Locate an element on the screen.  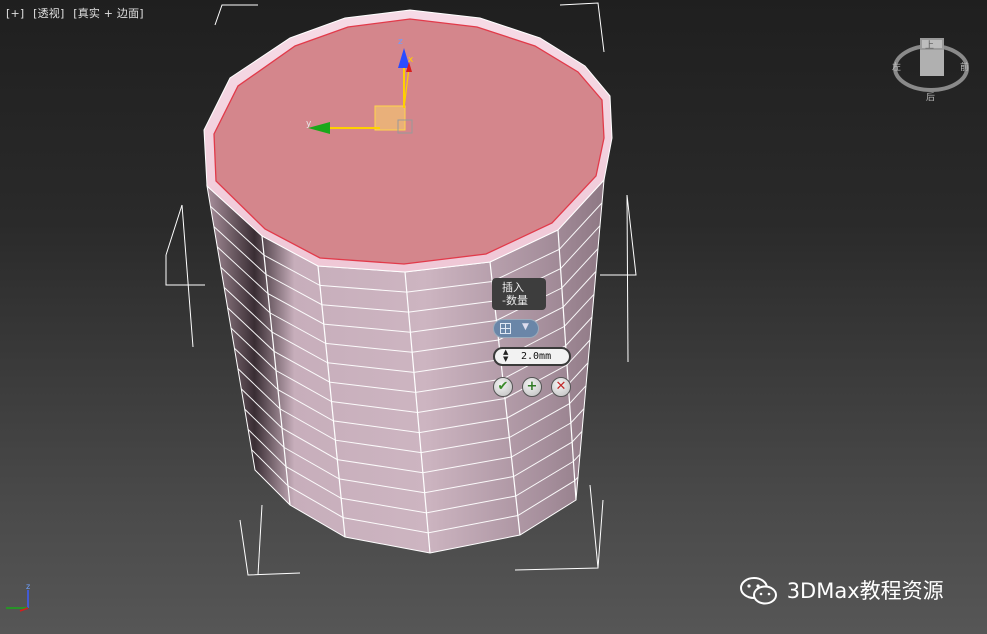
cancel-button: ✕ is located at coordinates (561, 387).